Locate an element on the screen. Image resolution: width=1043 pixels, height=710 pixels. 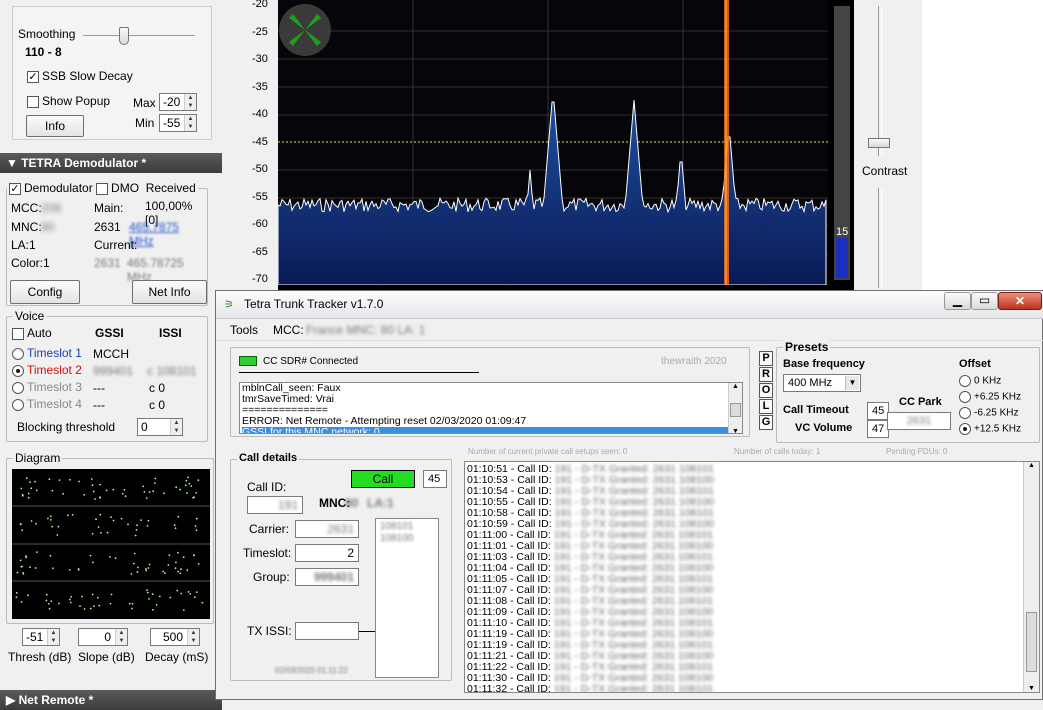
timeslot-2-issi: c 108101 is located at coordinates (172, 371).